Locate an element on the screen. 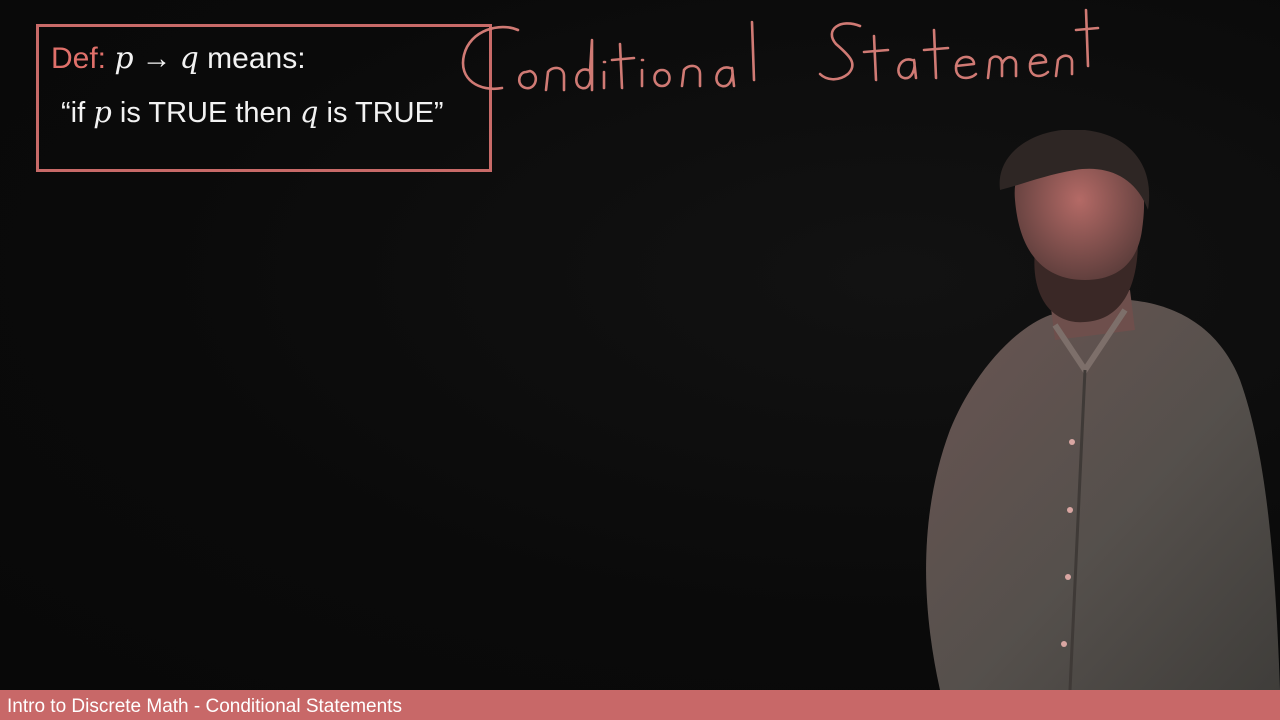 The height and width of the screenshot is (720, 1280). if-text: “if is located at coordinates (73, 113).